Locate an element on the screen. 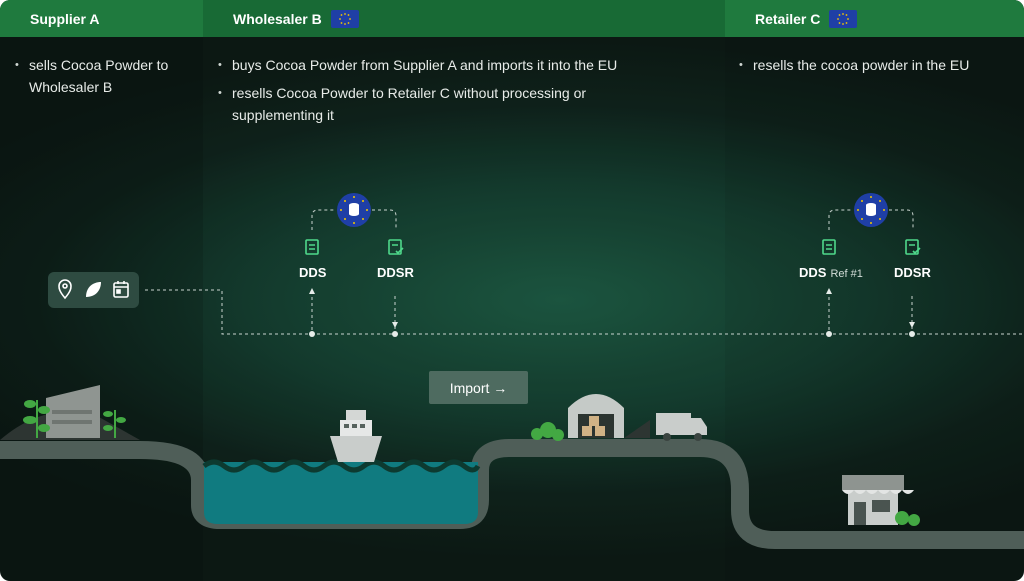 Image resolution: width=1024 pixels, height=581 pixels. location-pin-icon is located at coordinates (65, 289).